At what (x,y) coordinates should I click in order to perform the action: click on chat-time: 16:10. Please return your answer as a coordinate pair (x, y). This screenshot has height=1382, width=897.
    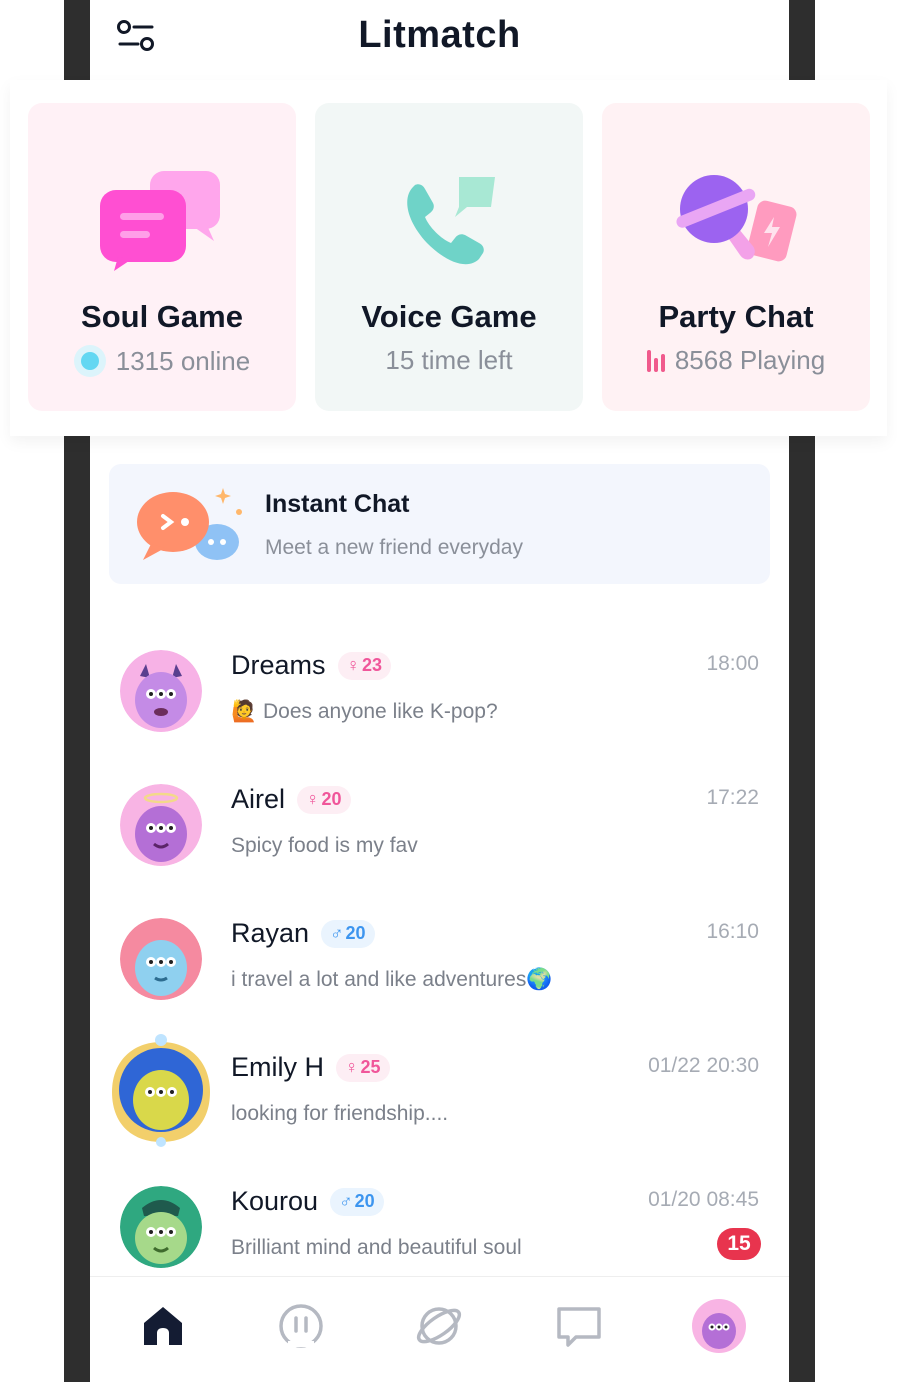
    Looking at the image, I should click on (732, 931).